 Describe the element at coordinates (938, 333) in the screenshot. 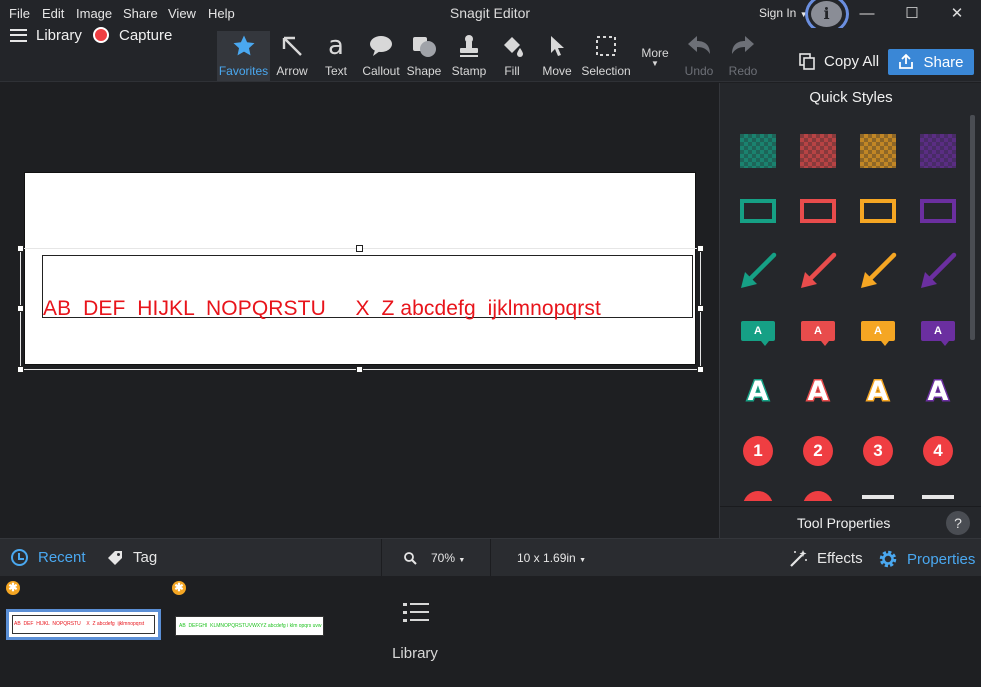

I see `callout-swatch: A` at that location.